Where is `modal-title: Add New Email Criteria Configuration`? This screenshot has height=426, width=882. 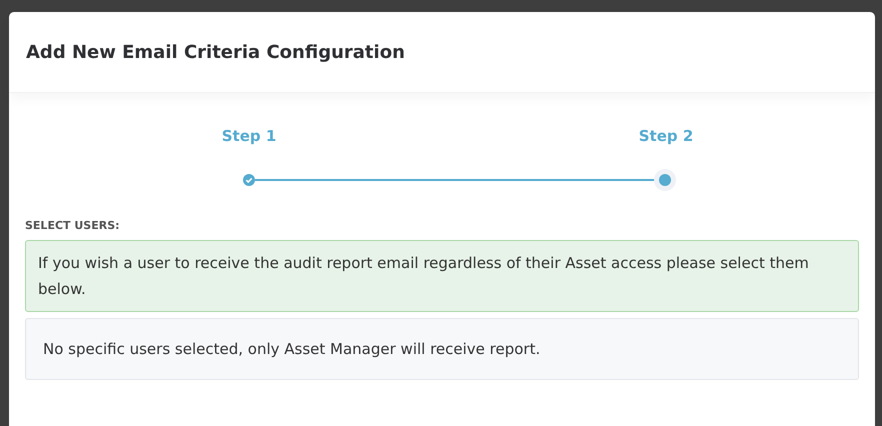
modal-title: Add New Email Criteria Configuration is located at coordinates (215, 52).